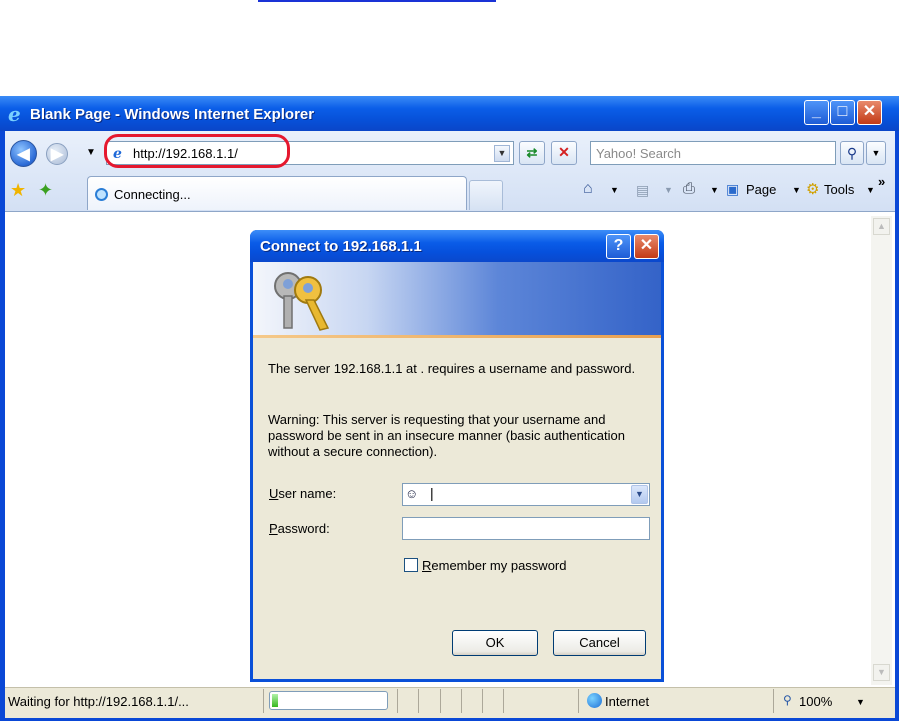  Describe the element at coordinates (869, 112) in the screenshot. I see `close-button: ✕` at that location.